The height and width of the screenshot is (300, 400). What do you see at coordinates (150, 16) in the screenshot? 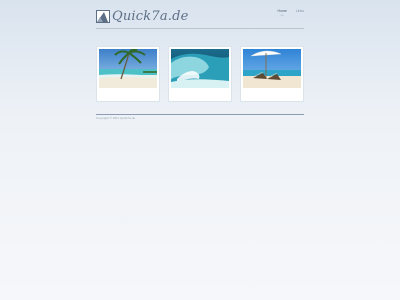
I see `logo-text: Quick7a.de` at bounding box center [150, 16].